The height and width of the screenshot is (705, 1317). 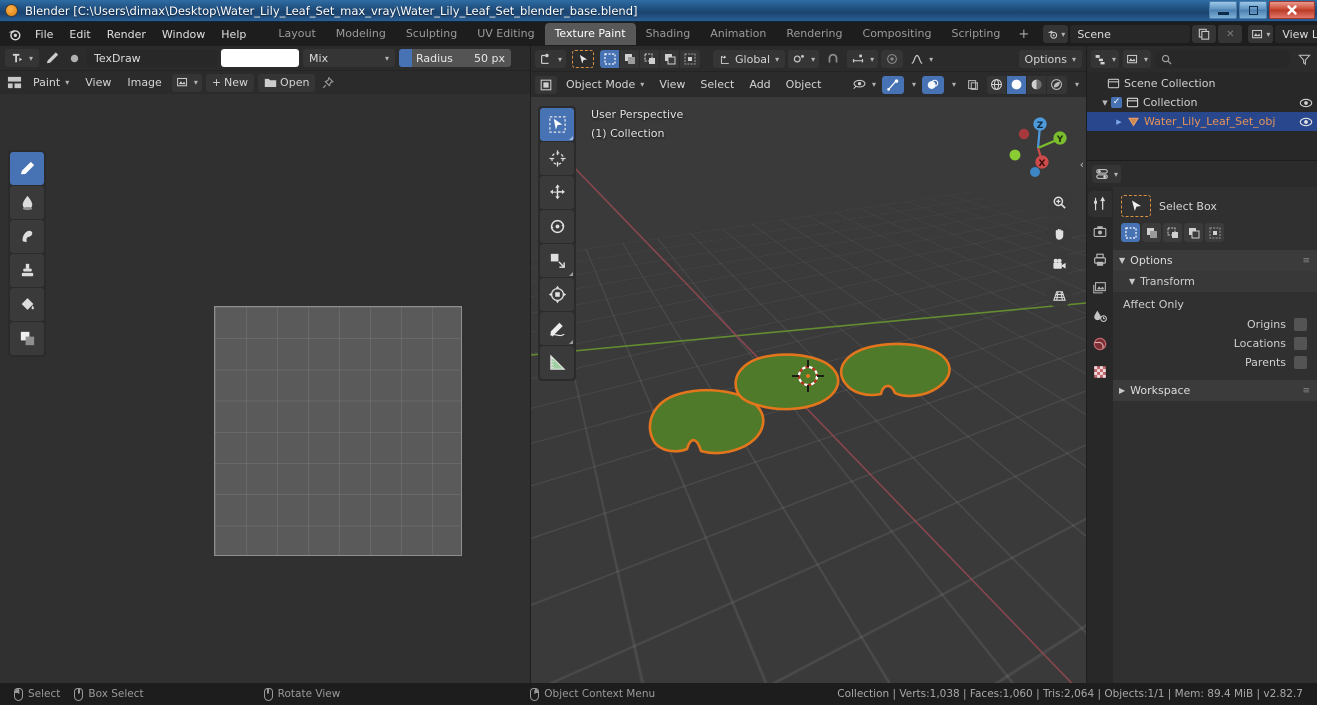 I want to click on navigation-gizmo: Z Y X, so click(x=1038, y=146).